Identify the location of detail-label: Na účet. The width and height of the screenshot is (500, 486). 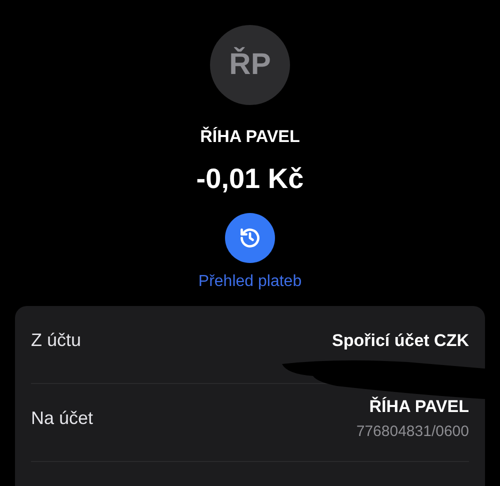
(62, 418).